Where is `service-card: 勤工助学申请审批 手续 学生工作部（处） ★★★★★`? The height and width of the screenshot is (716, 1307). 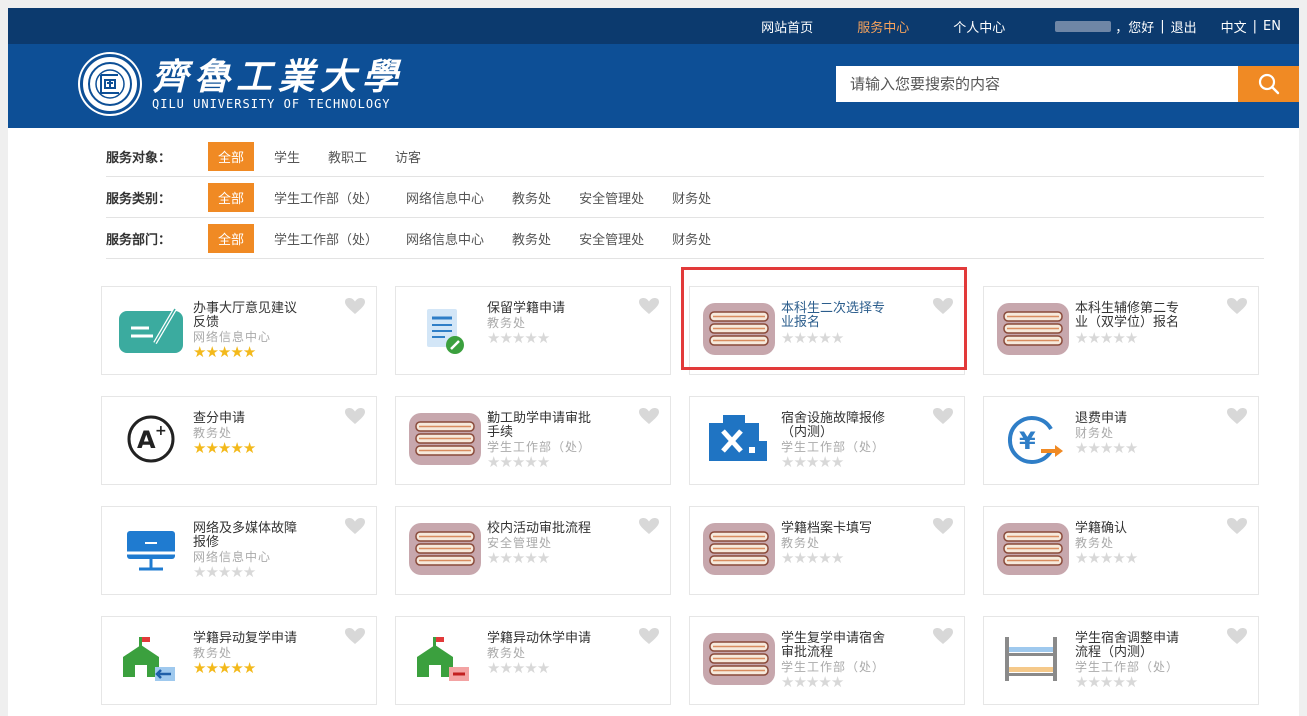
service-card: 勤工助学申请审批 手续 学生工作部（处） ★★★★★ is located at coordinates (533, 440).